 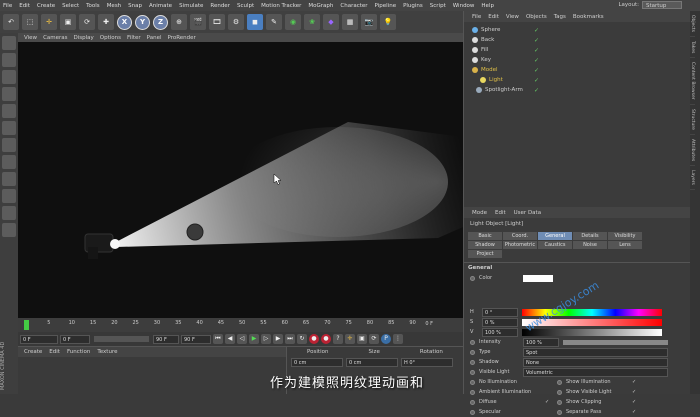 What do you see at coordinates (9, 230) in the screenshot?
I see `solo-icon` at bounding box center [9, 230].